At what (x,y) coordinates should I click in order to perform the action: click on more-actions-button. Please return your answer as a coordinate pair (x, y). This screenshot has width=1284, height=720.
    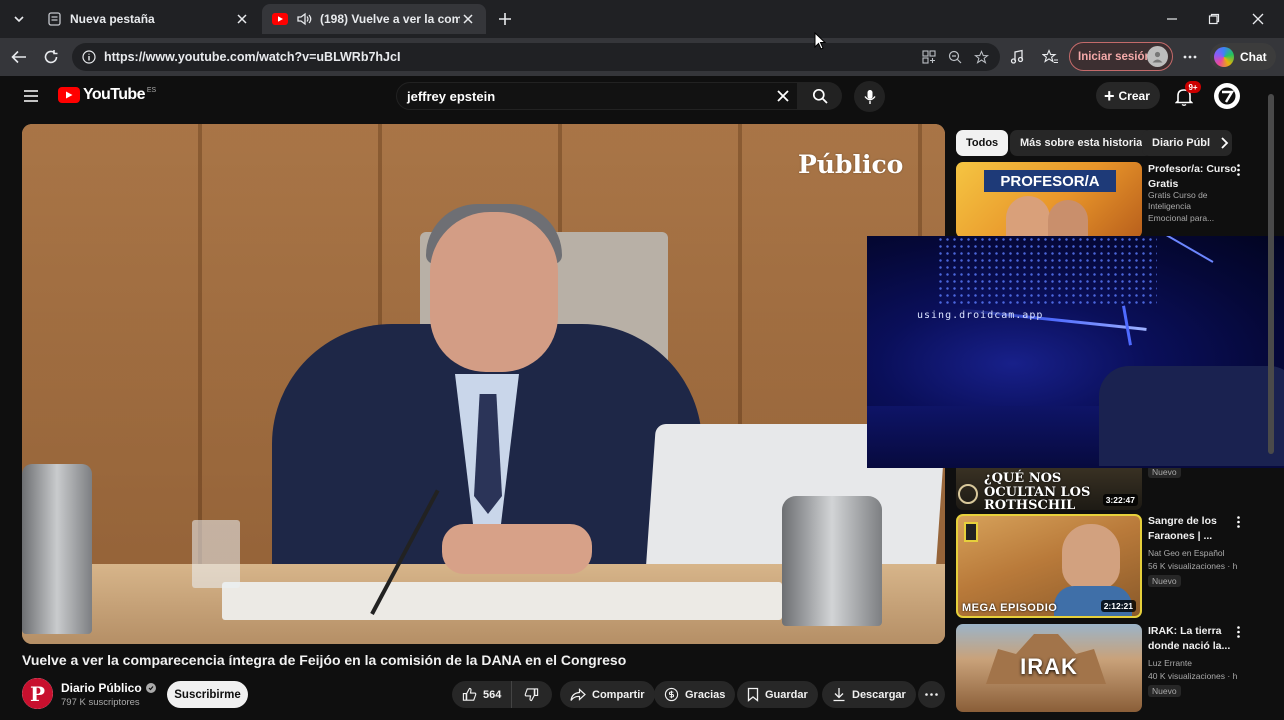
    Looking at the image, I should click on (931, 694).